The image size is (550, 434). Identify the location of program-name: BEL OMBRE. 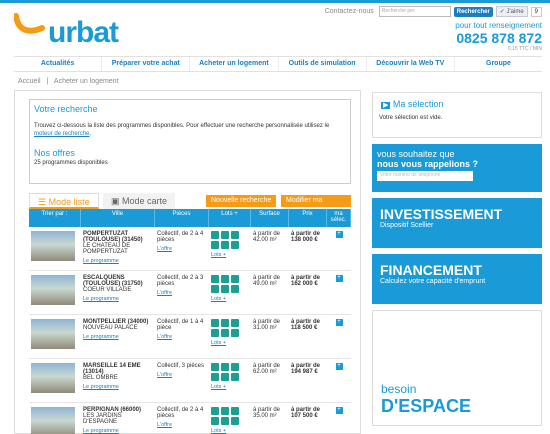
(100, 378).